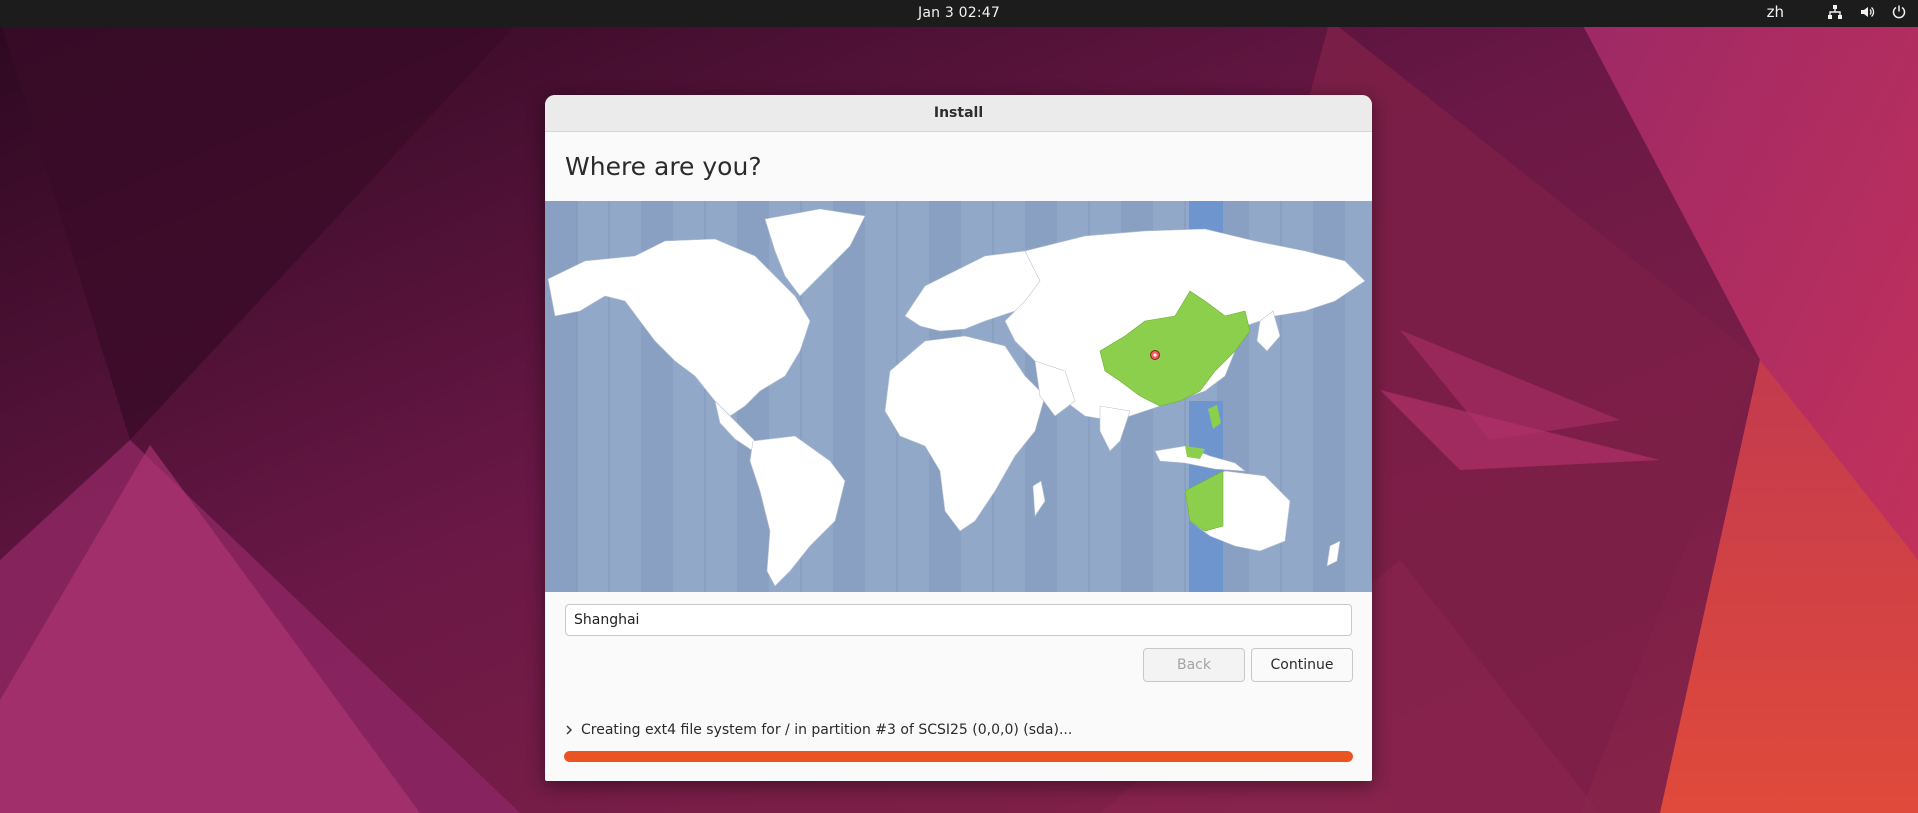 This screenshot has height=813, width=1918. I want to click on window-titlebar: Install, so click(958, 113).